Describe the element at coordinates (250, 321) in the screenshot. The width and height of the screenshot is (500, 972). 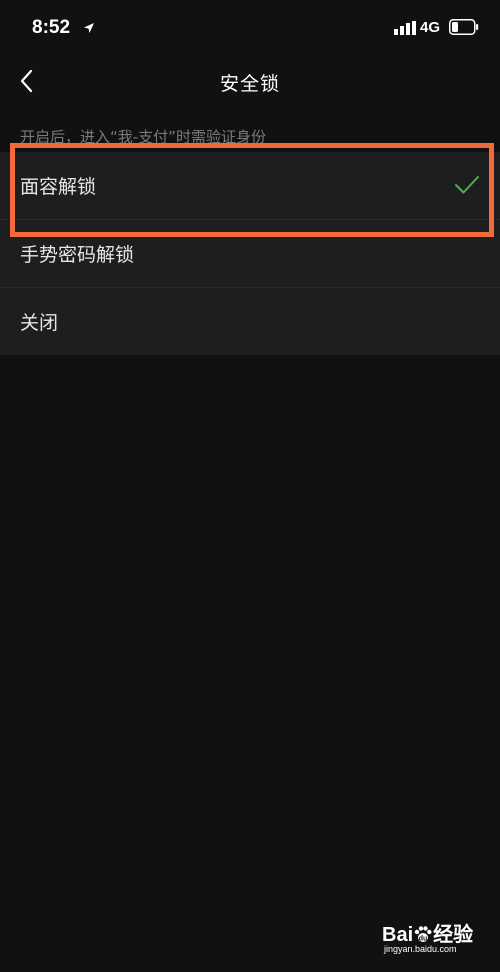
I see `option-off: 关闭` at that location.